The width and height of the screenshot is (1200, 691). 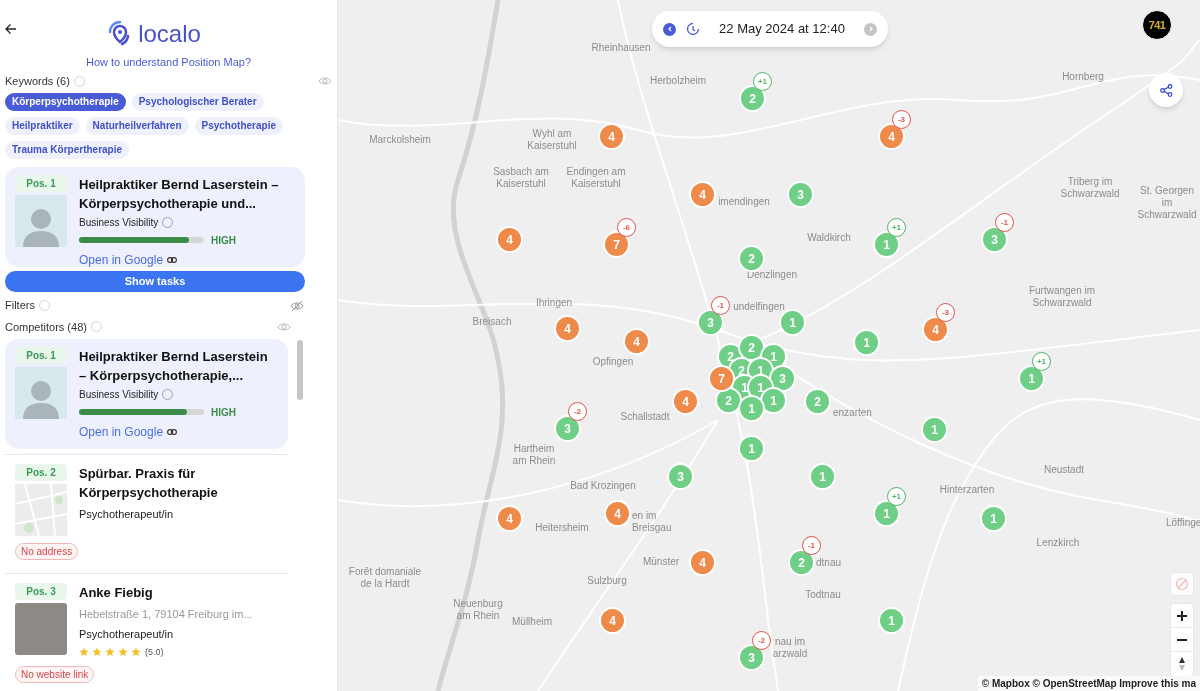 What do you see at coordinates (55, 674) in the screenshot?
I see `warning-tag: No website link` at bounding box center [55, 674].